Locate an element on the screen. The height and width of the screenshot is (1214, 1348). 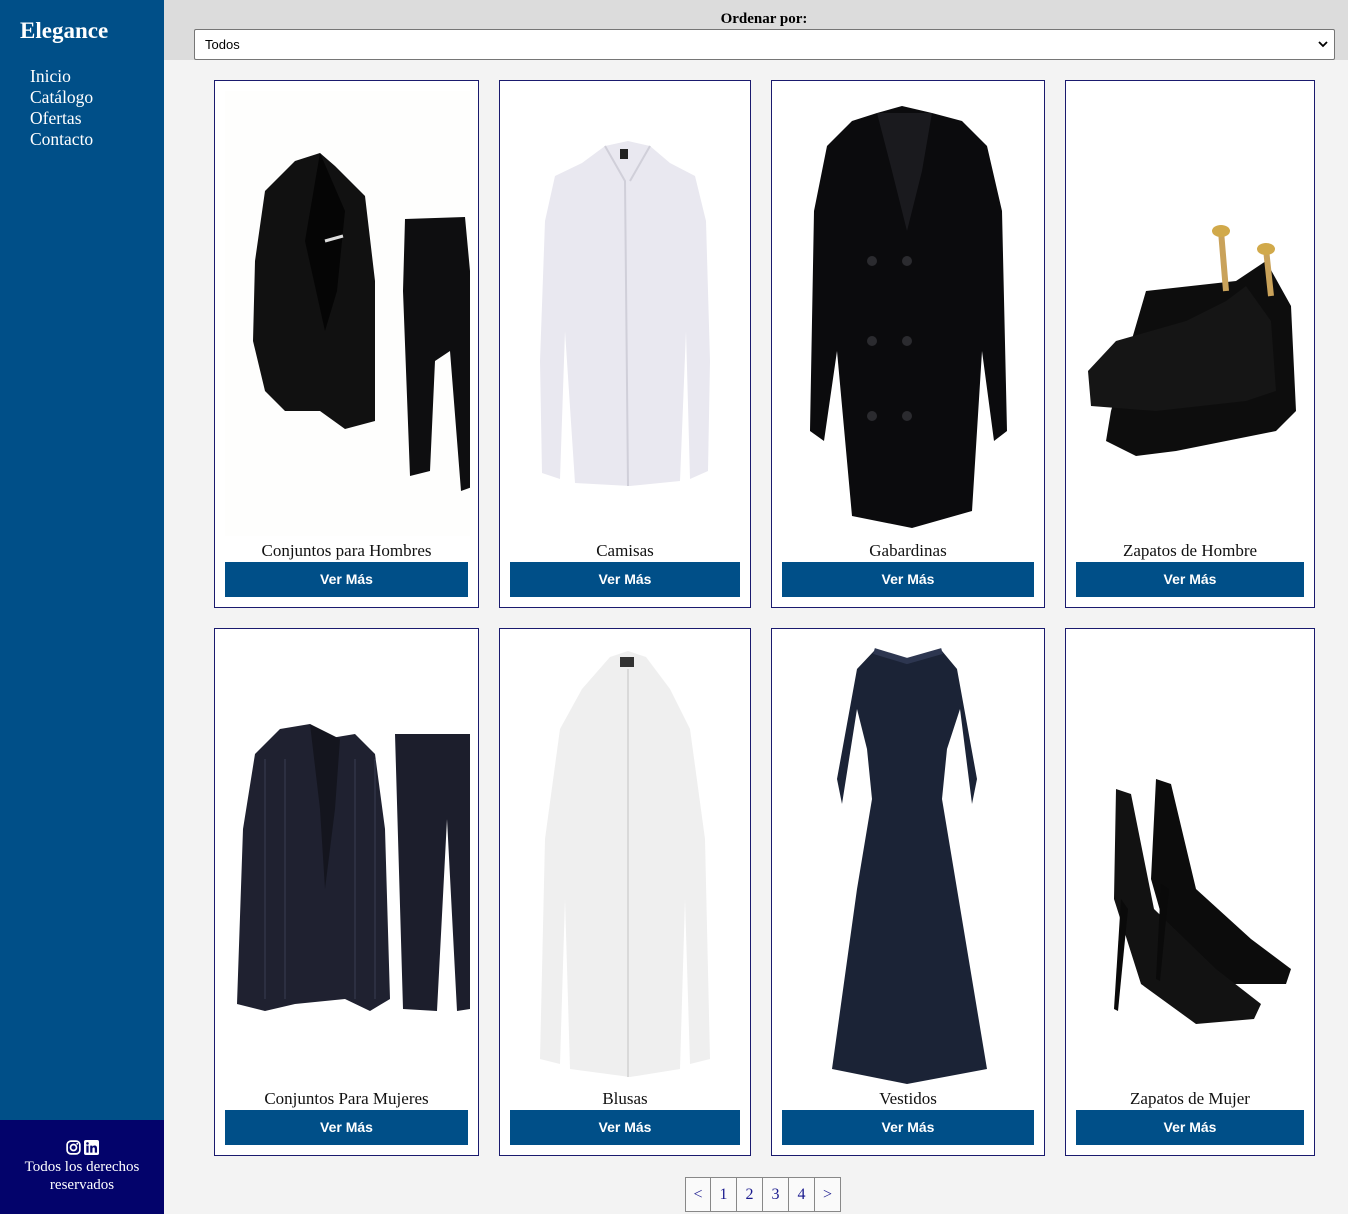
product-title: Gabardinas is located at coordinates (908, 550).